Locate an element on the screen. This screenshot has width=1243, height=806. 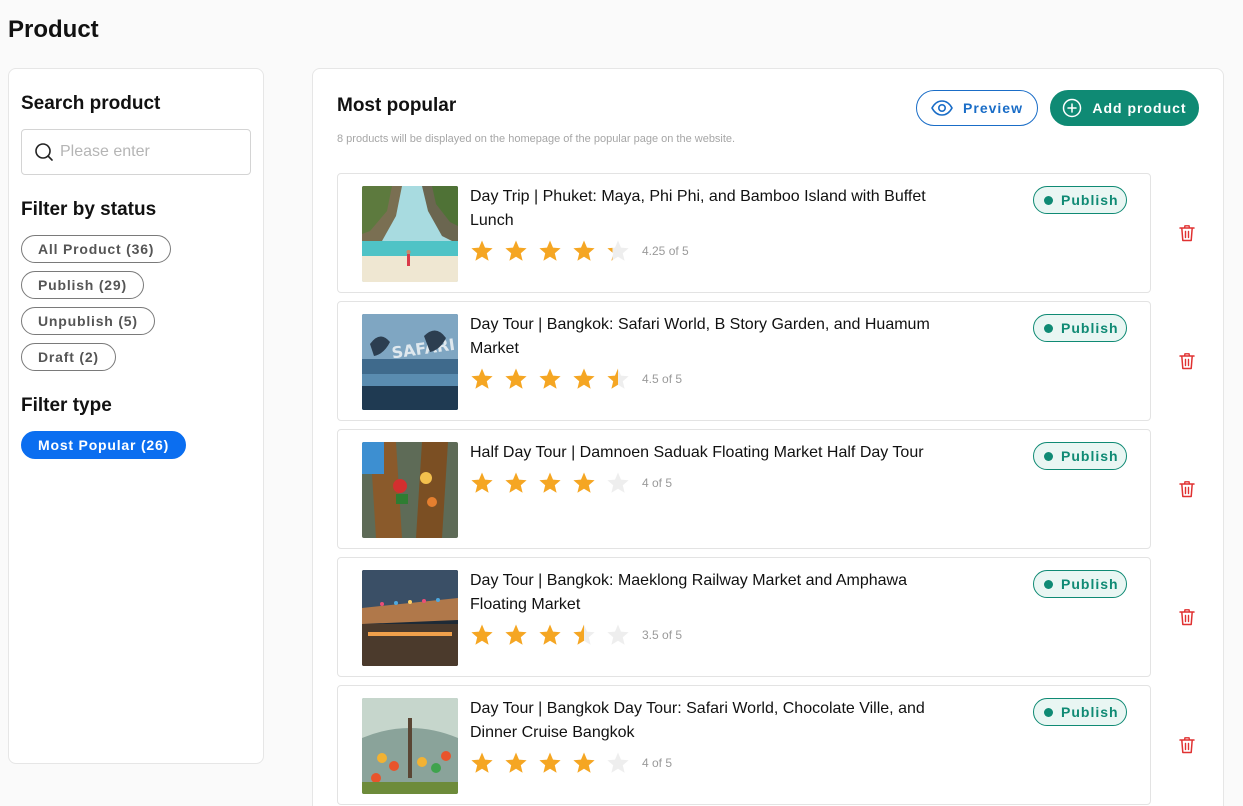
search-field is located at coordinates (136, 152).